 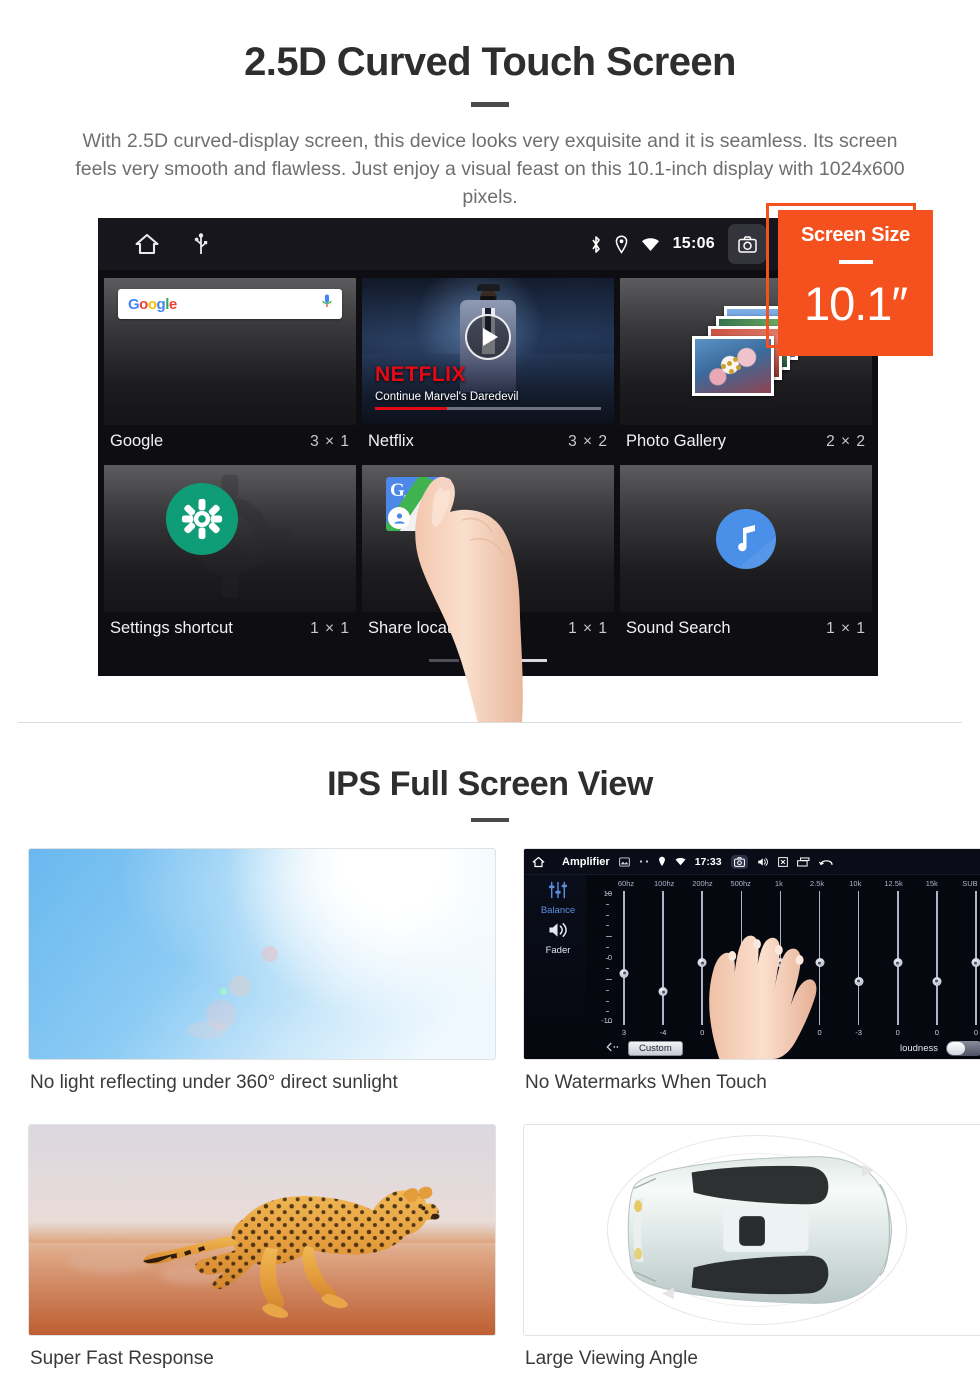 I want to click on widget-item: Settings shortcut 1 × 1, so click(x=230, y=557).